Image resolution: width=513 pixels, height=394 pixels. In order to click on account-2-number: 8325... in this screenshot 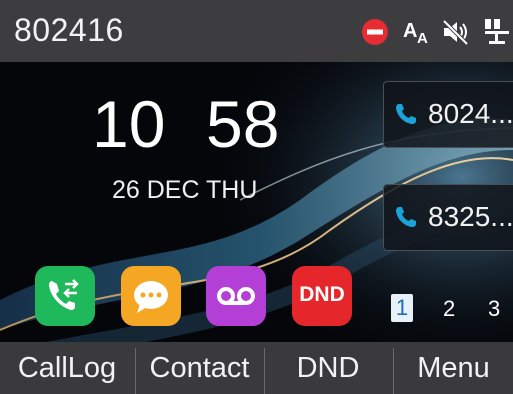, I will do `click(470, 216)`.